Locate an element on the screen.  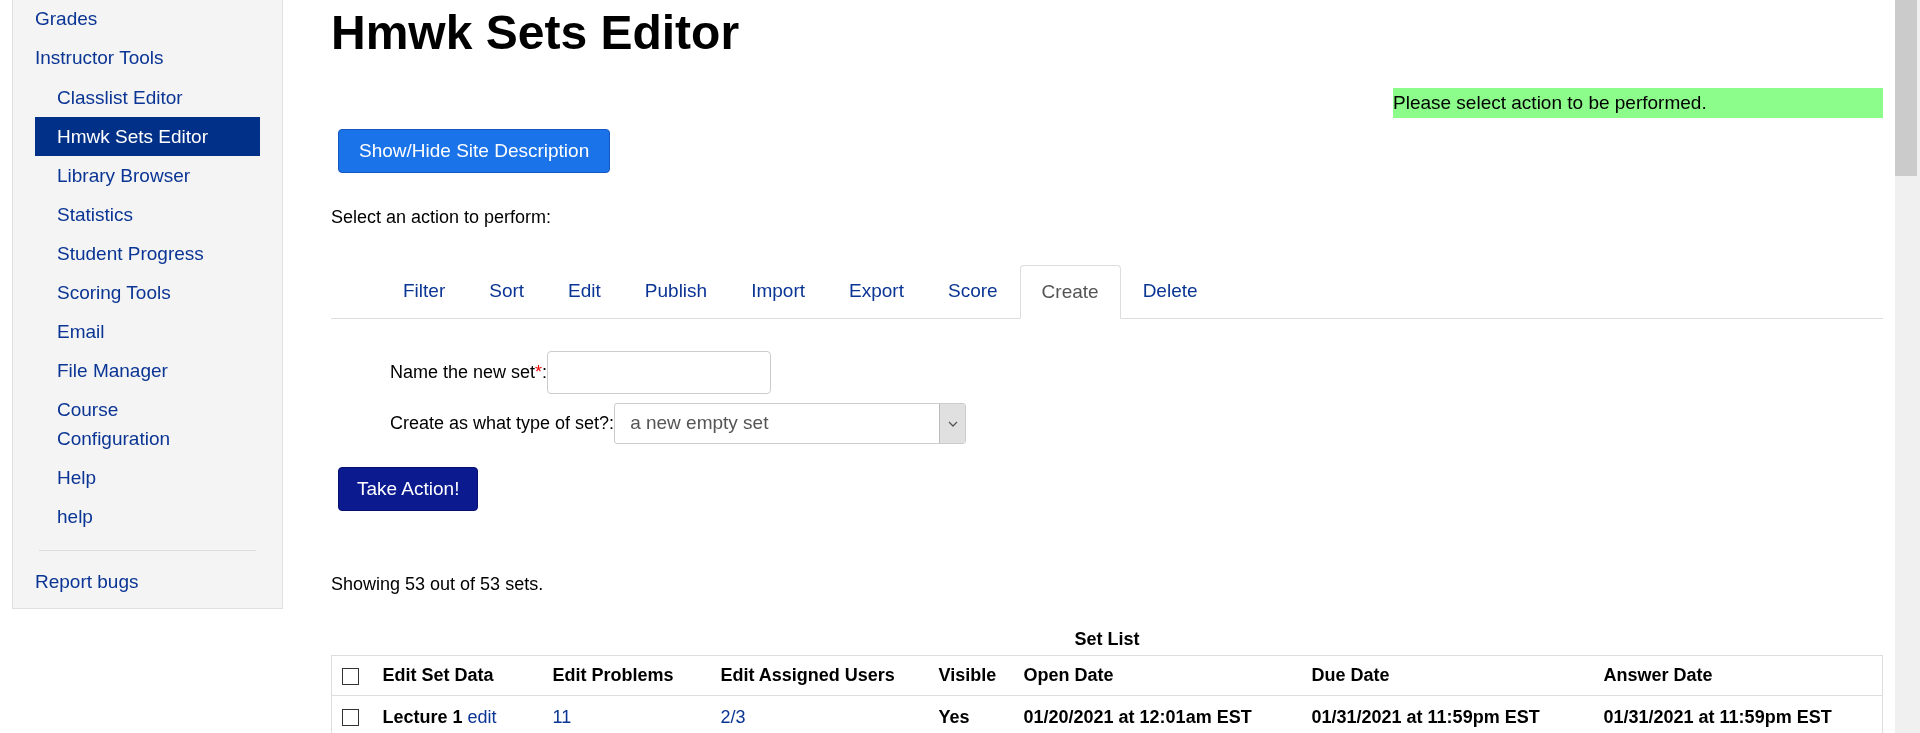
column-header: Edit Problems is located at coordinates (630, 675).